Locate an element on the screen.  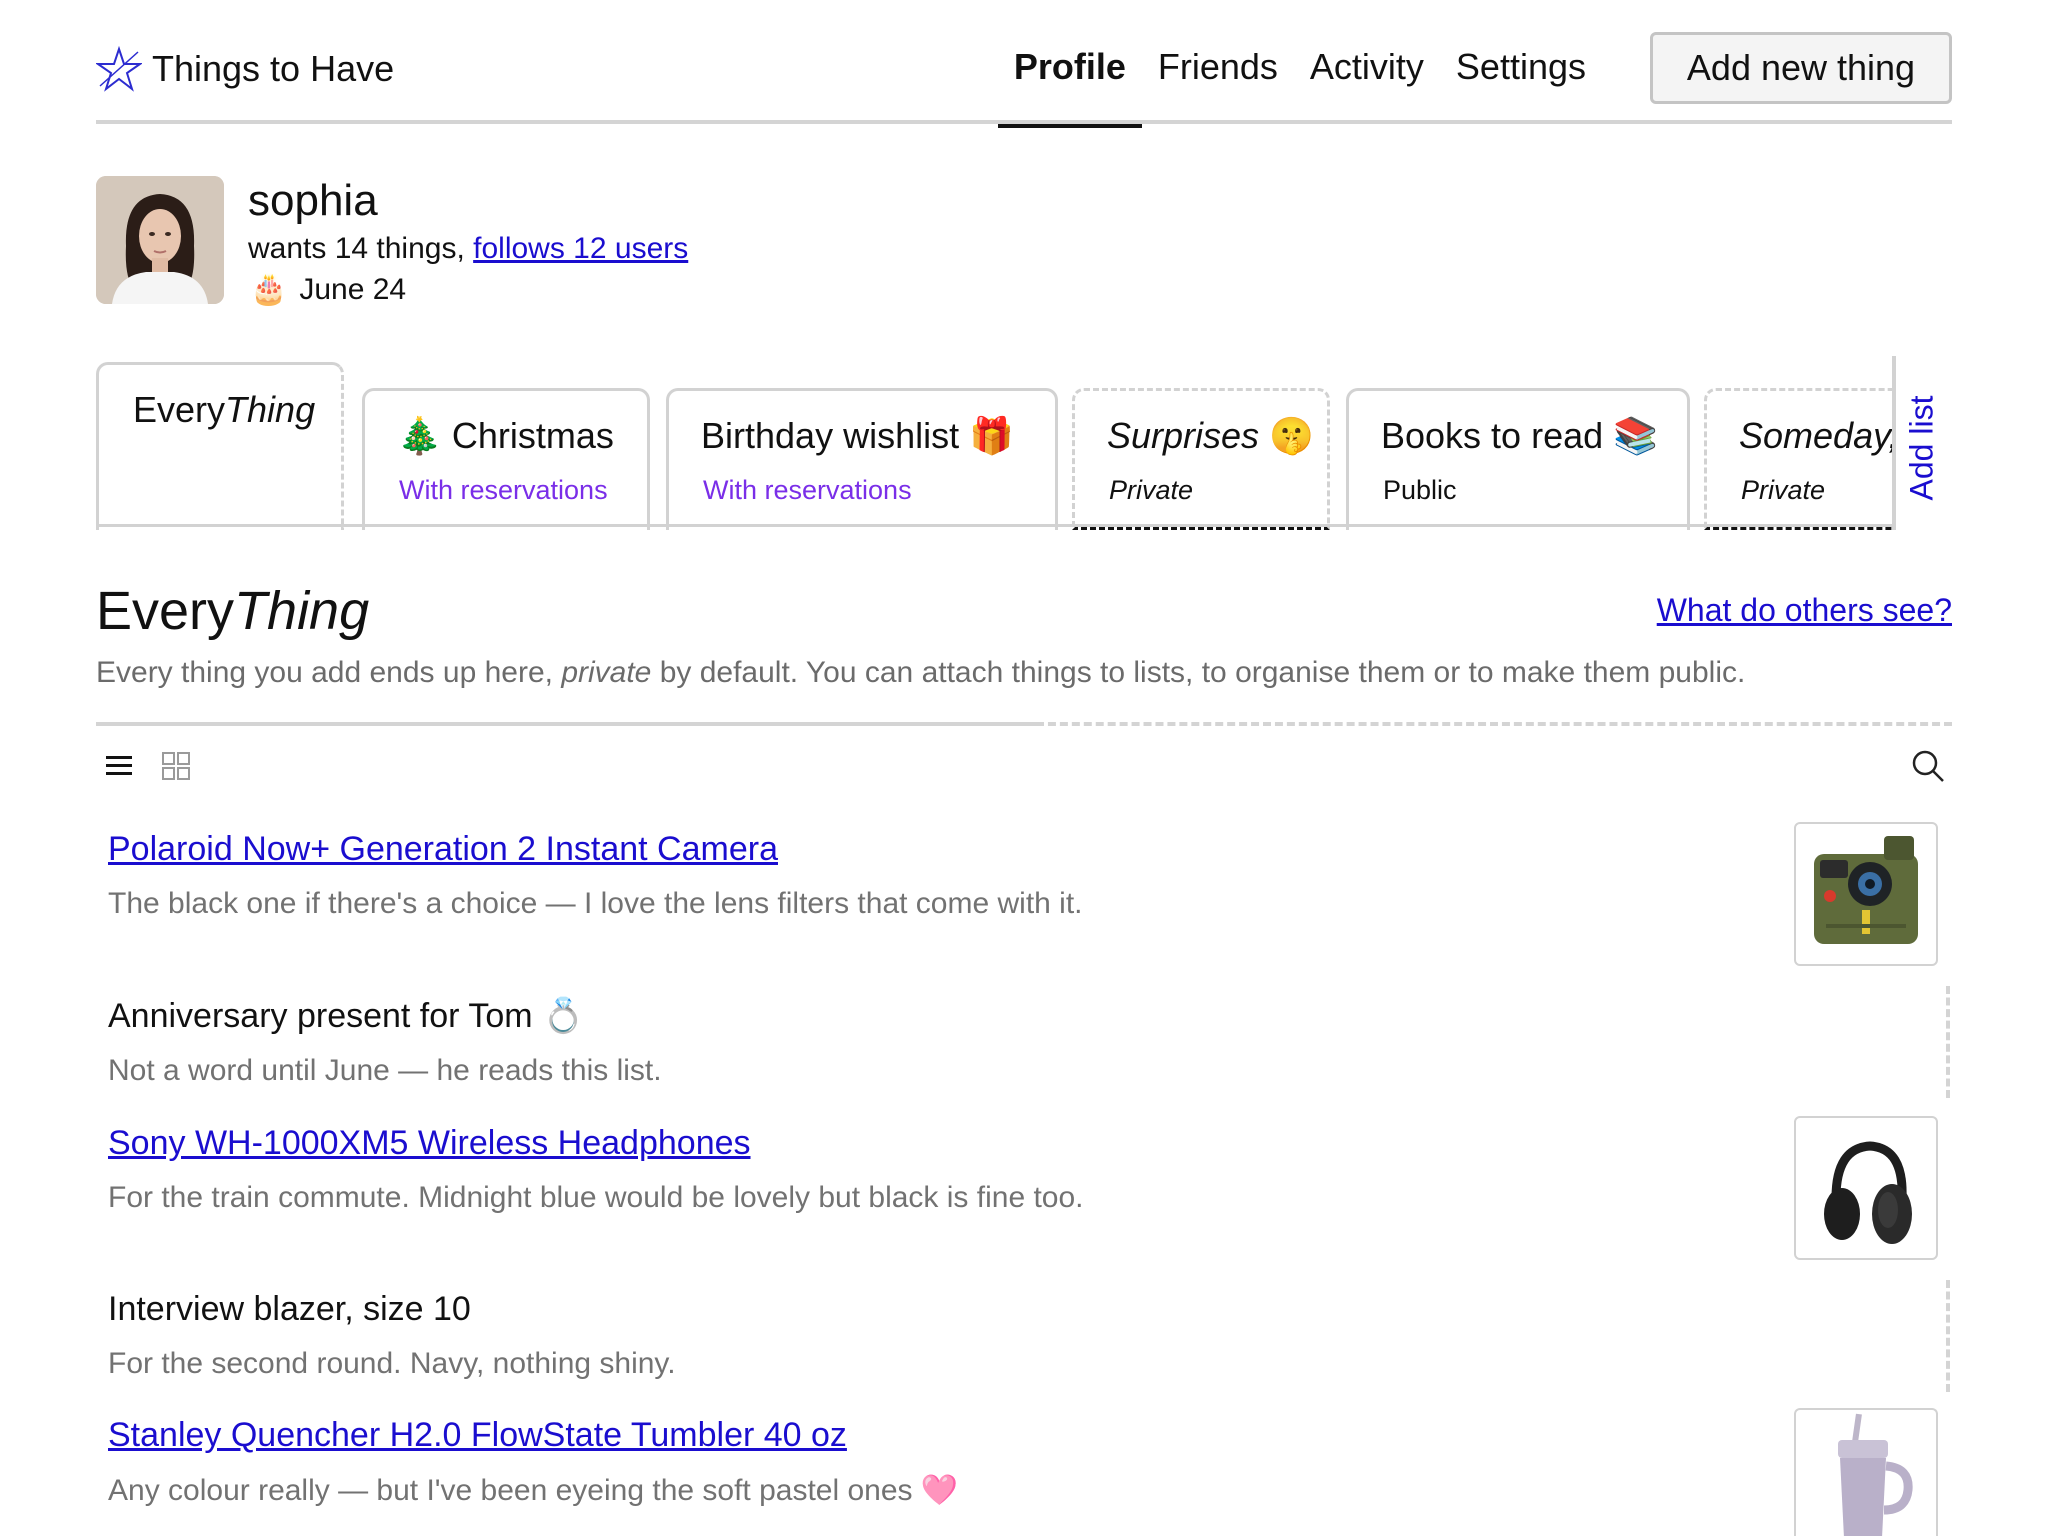
tab-everything: EveryThing is located at coordinates (220, 446).